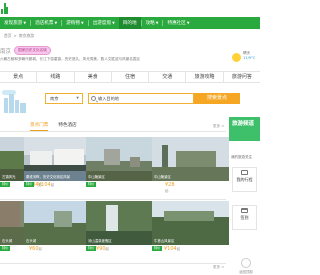 The height and width of the screenshot is (275, 320). I want to click on back-to-top-button: 返回顶部, so click(246, 266).